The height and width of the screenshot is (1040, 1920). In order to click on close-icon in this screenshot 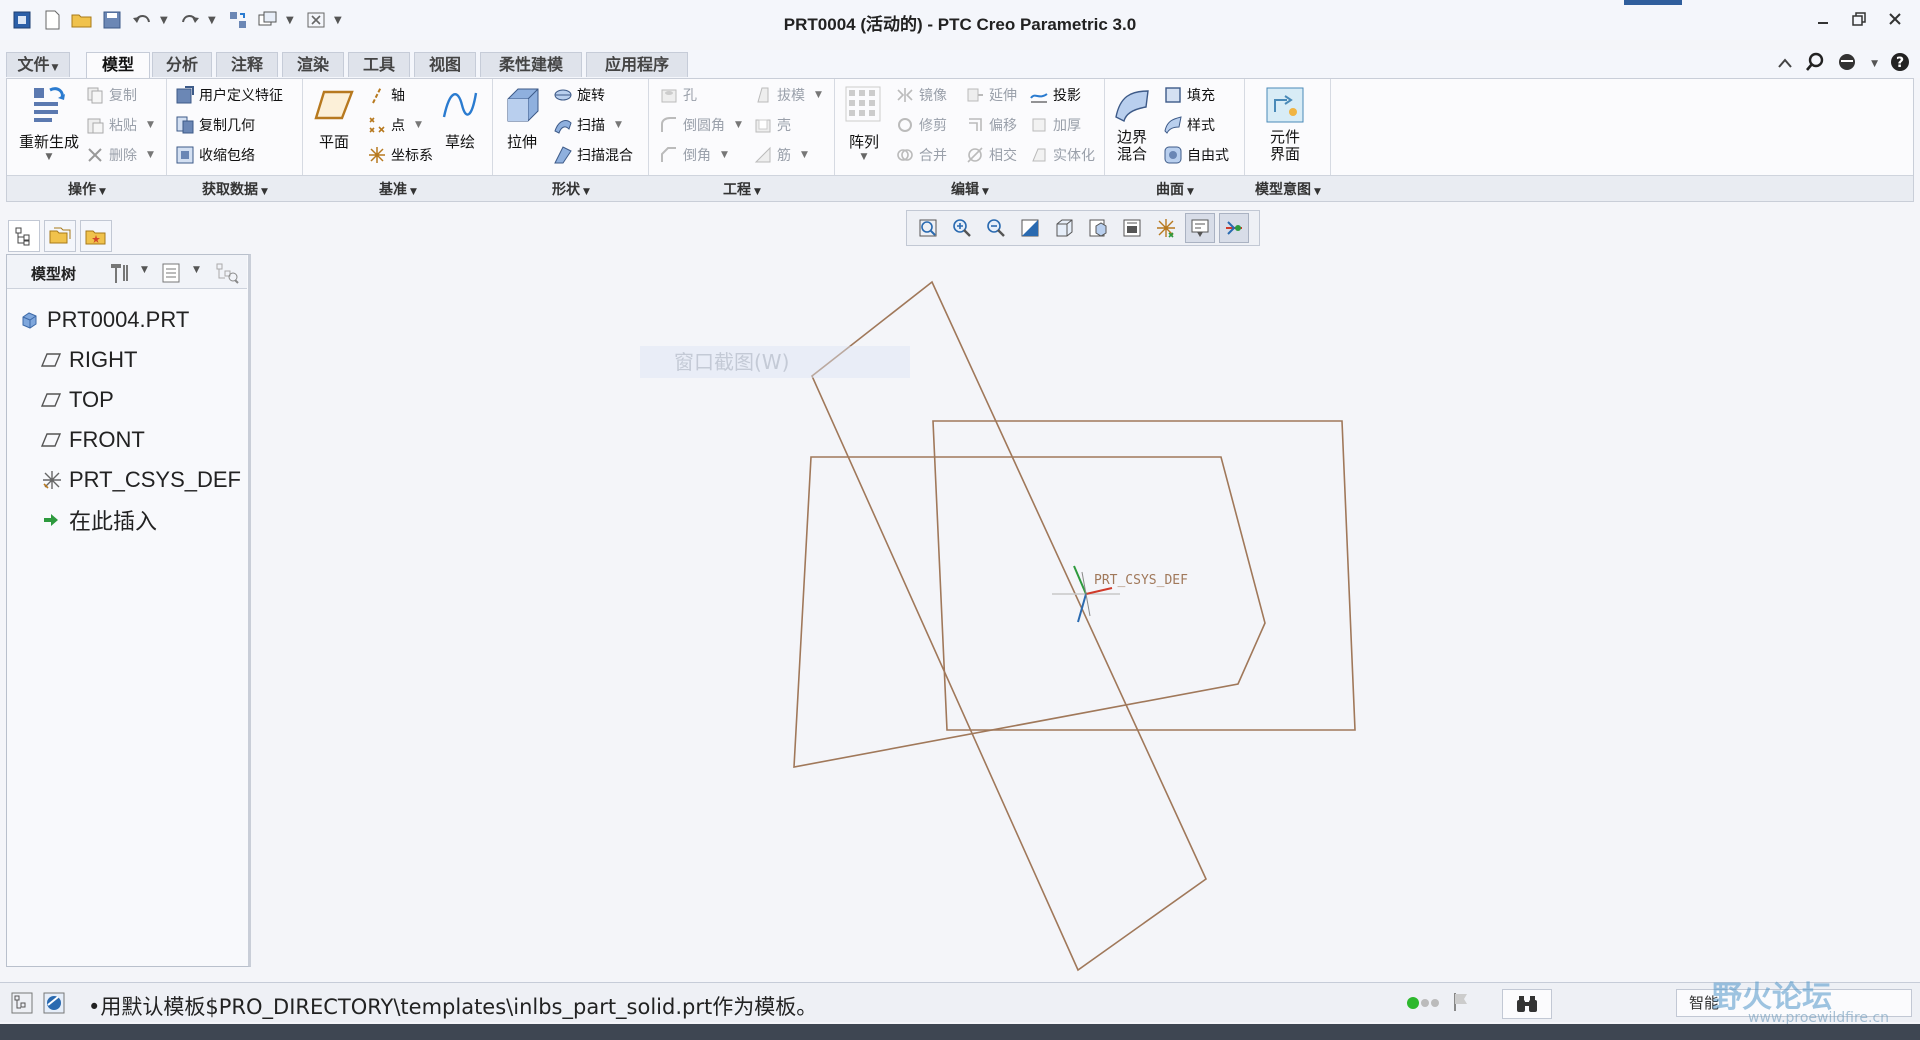, I will do `click(1895, 19)`.